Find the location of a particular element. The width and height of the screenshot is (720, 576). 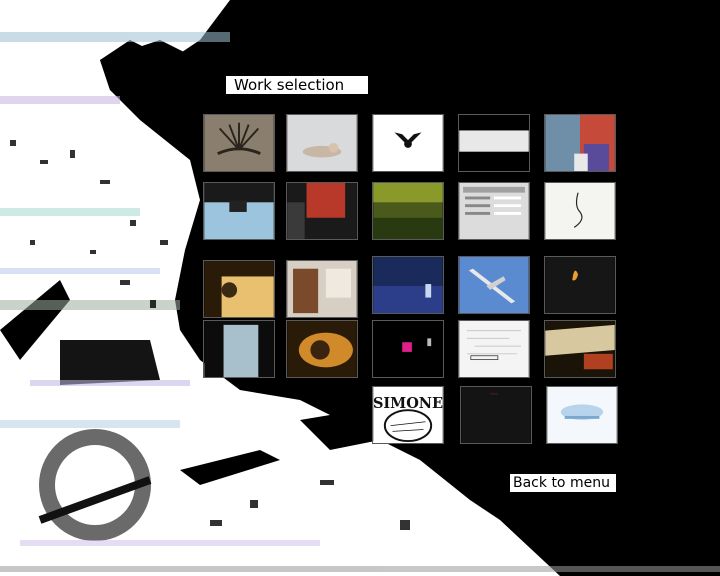

software-dialog-thumbnail-image is located at coordinates (494, 211).